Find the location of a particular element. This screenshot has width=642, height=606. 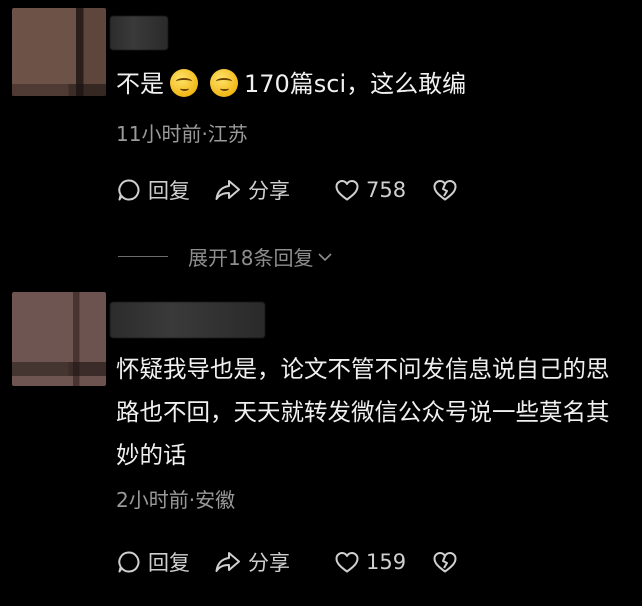

comment-actions: 回复 分享 159 is located at coordinates (287, 562).